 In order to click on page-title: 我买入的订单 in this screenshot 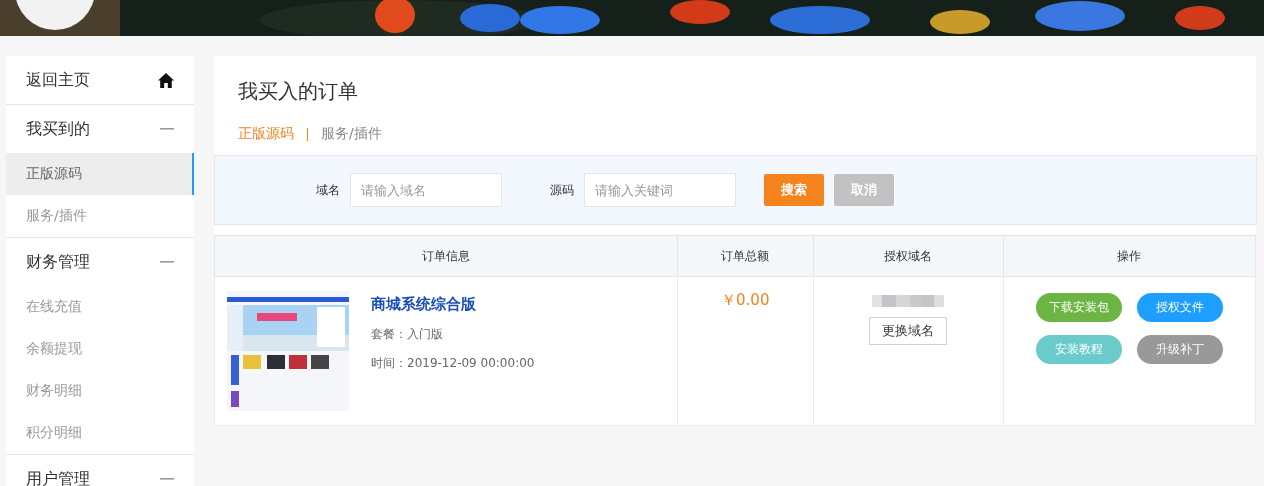, I will do `click(298, 91)`.